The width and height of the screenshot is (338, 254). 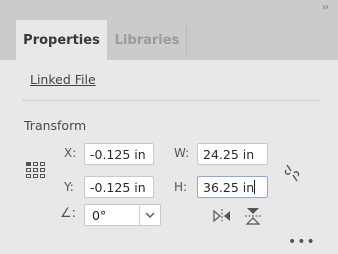 I want to click on section-divider, so click(x=171, y=100).